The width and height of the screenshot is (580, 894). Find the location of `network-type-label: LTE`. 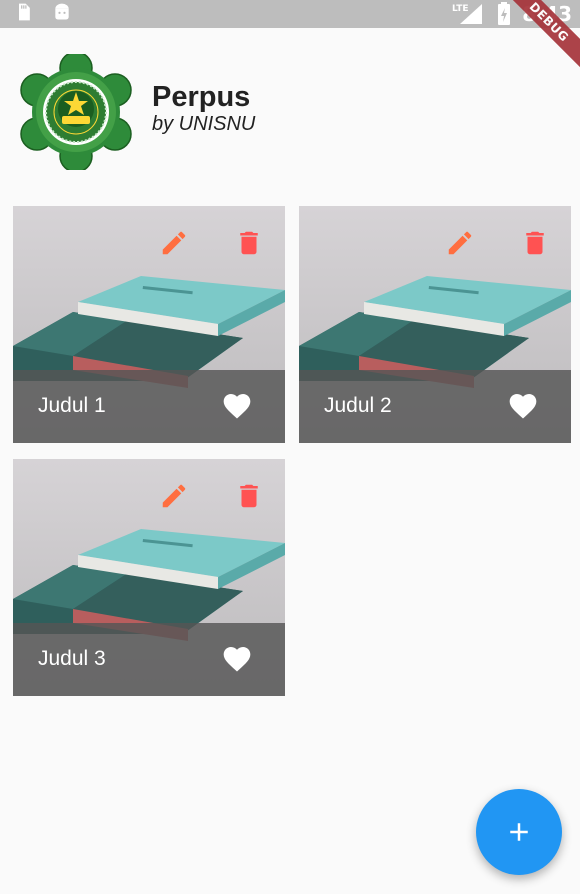

network-type-label: LTE is located at coordinates (460, 9).